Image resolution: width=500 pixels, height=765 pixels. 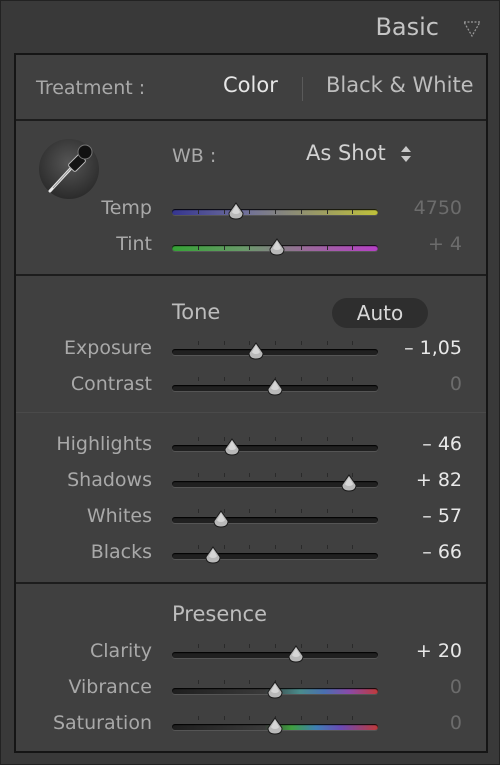 What do you see at coordinates (349, 484) in the screenshot?
I see `shadows-slider-thumb` at bounding box center [349, 484].